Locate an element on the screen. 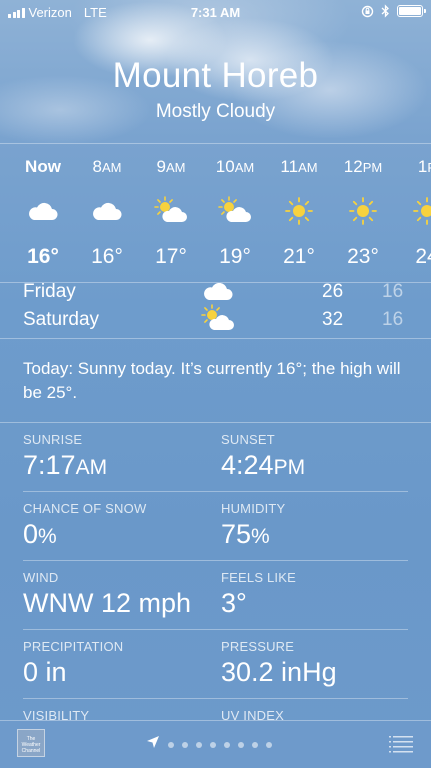 The image size is (431, 768). location-arrow-icon is located at coordinates (153, 742).